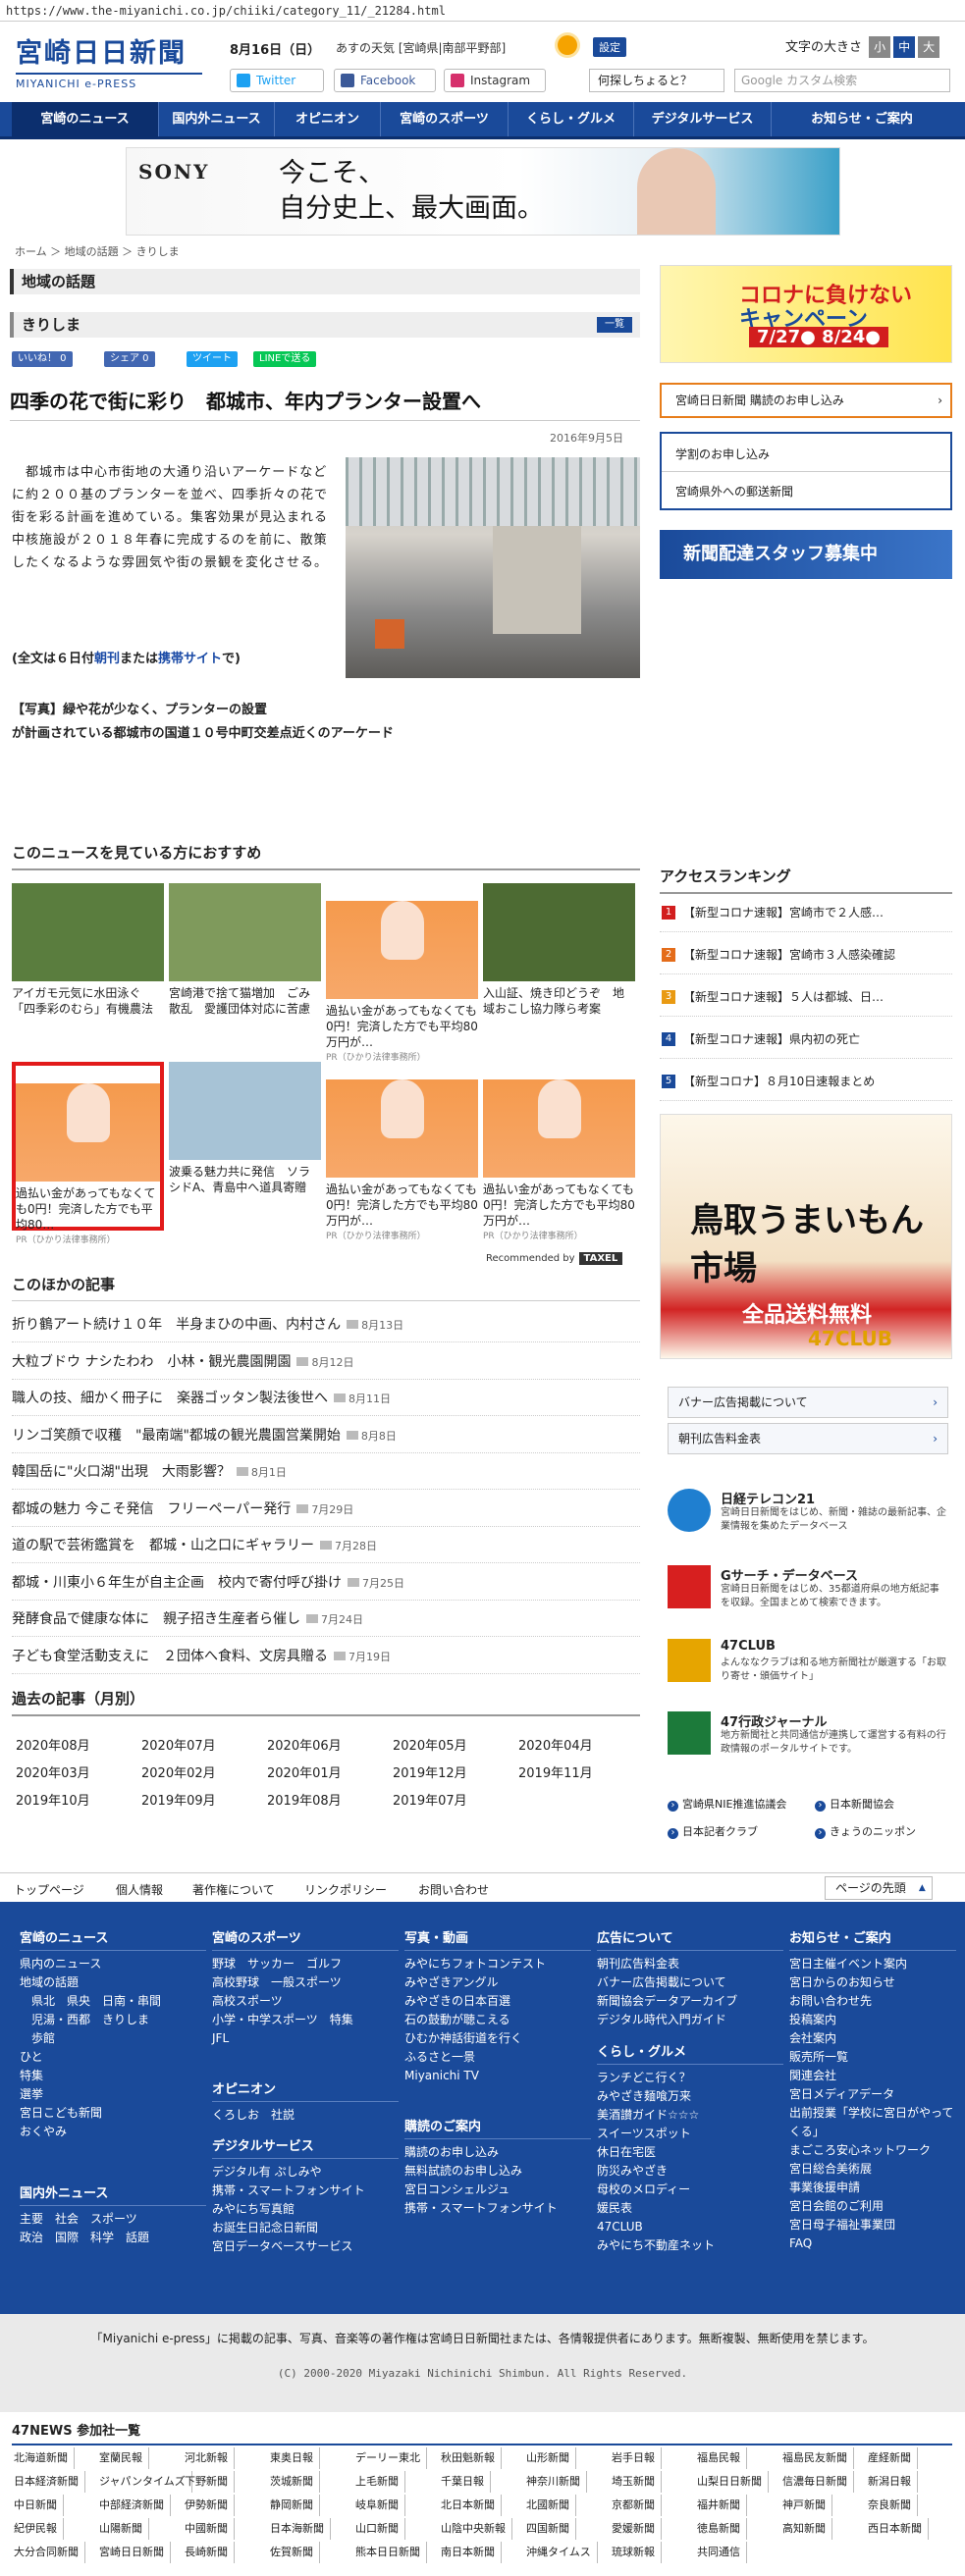 The image size is (965, 2576). What do you see at coordinates (497, 2076) in the screenshot?
I see `footer-link: Miyanichi TV` at bounding box center [497, 2076].